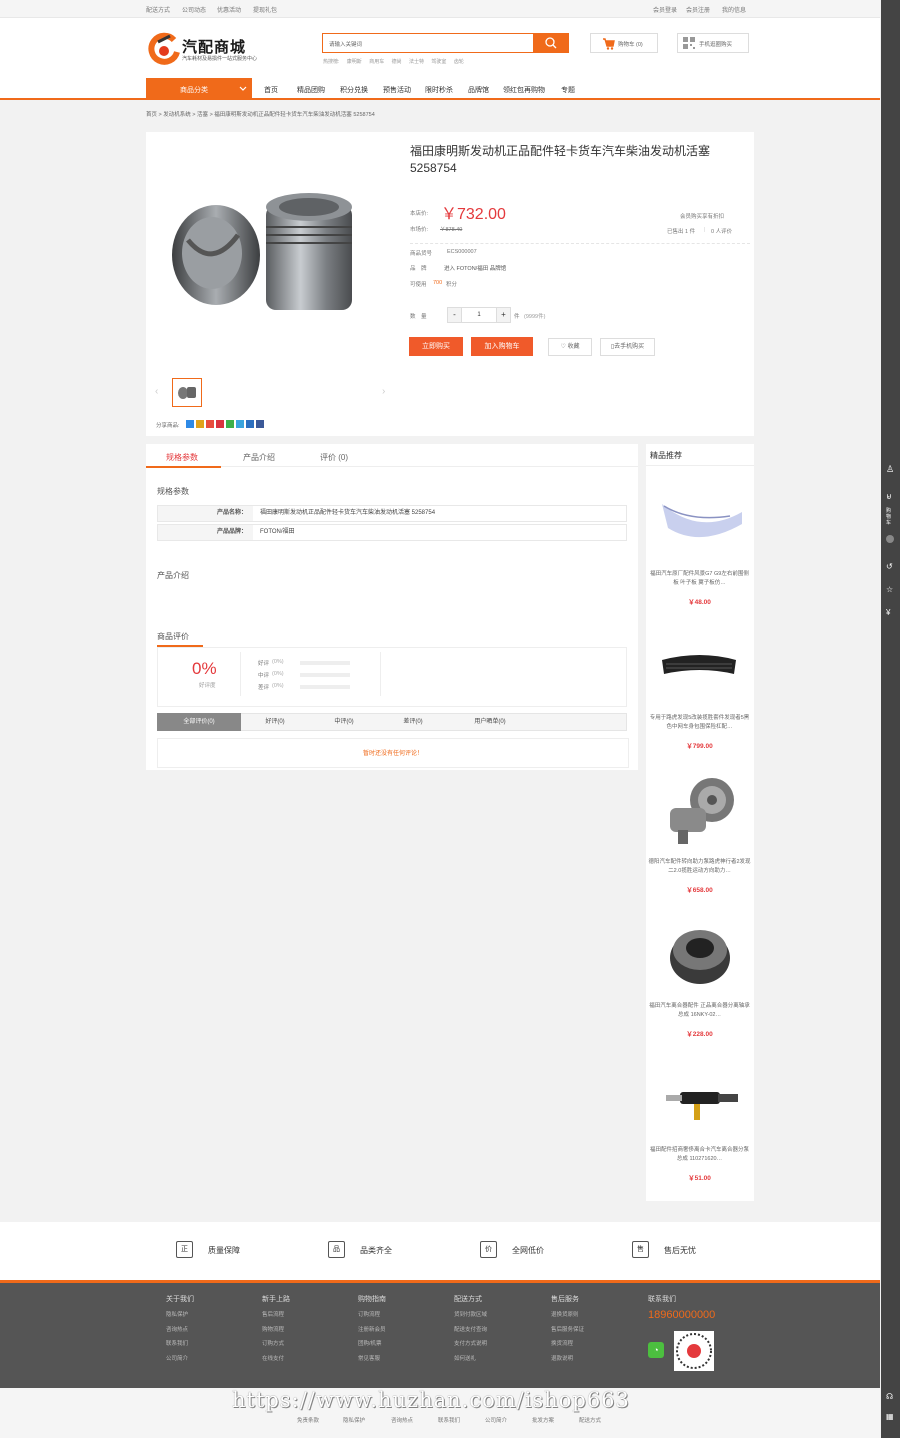  What do you see at coordinates (177, 1314) in the screenshot?
I see `footer-link: 隐私保护` at bounding box center [177, 1314].